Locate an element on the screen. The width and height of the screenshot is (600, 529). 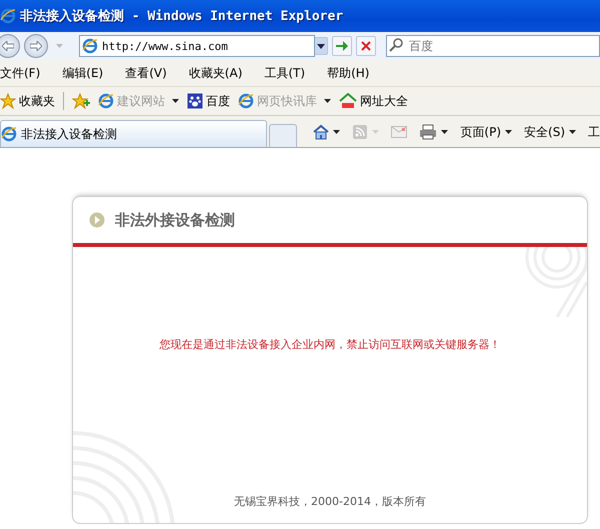
menu-item: 编辑(E) is located at coordinates (83, 73).